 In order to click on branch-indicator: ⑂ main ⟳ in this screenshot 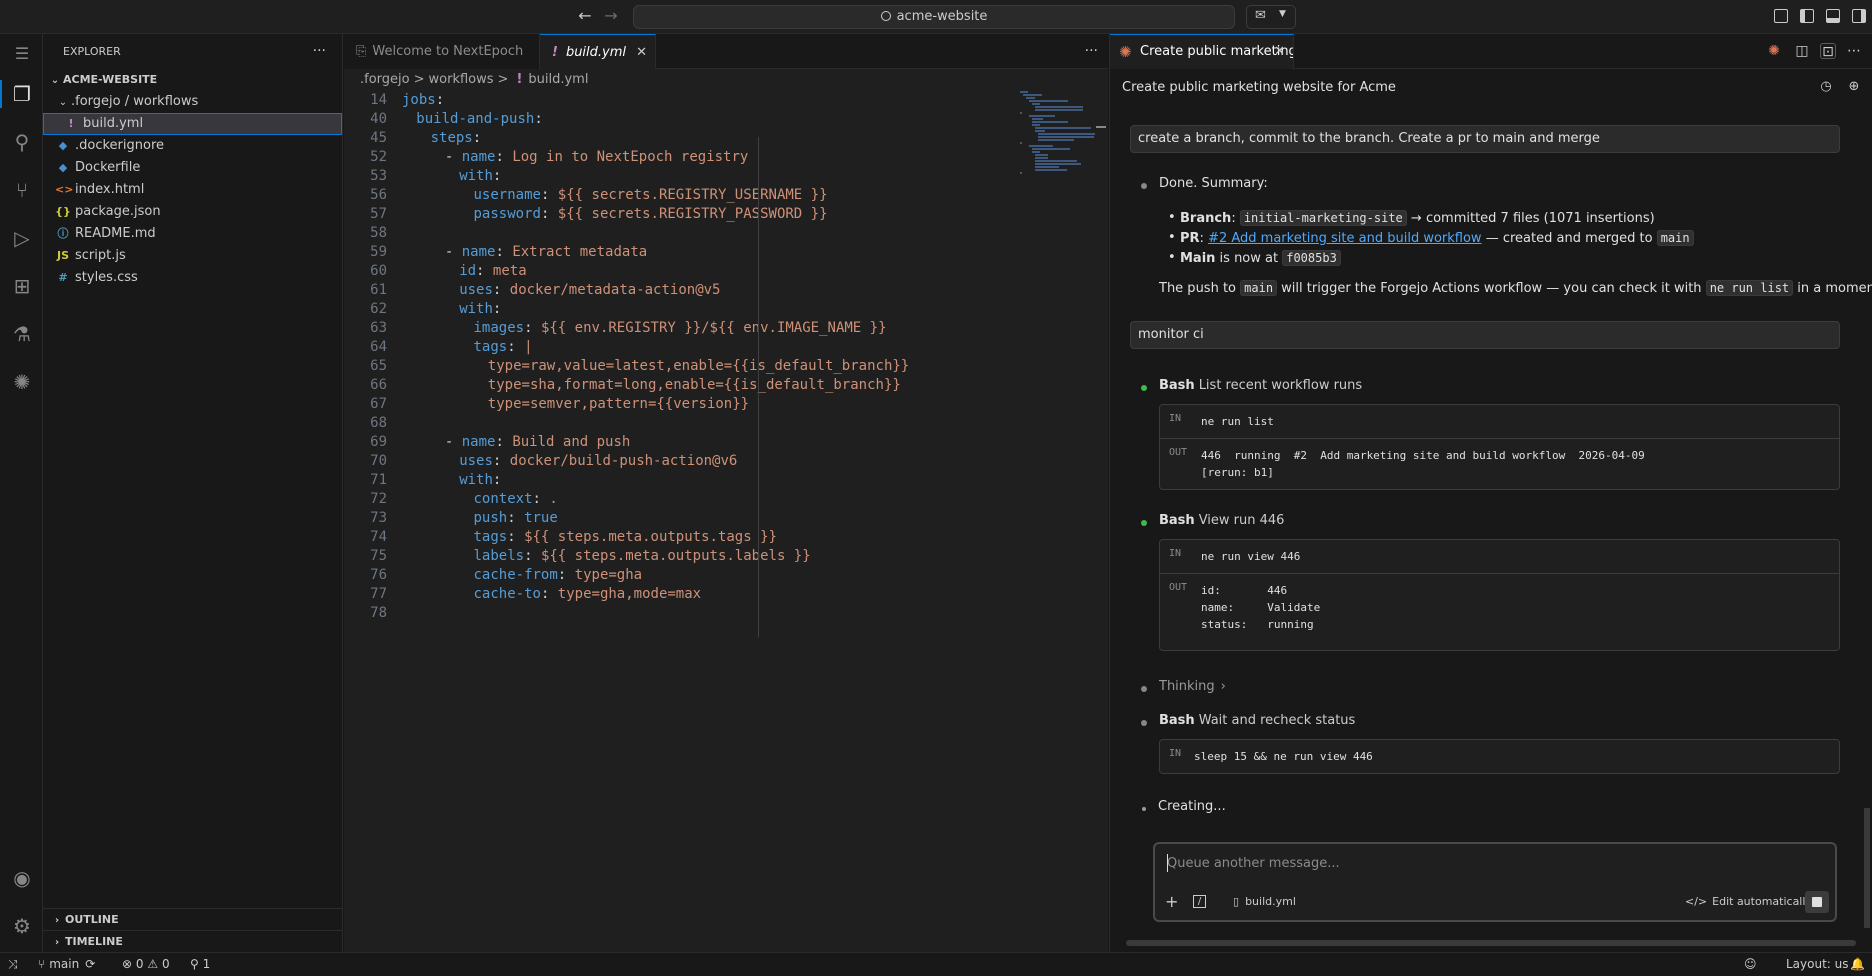, I will do `click(66, 964)`.